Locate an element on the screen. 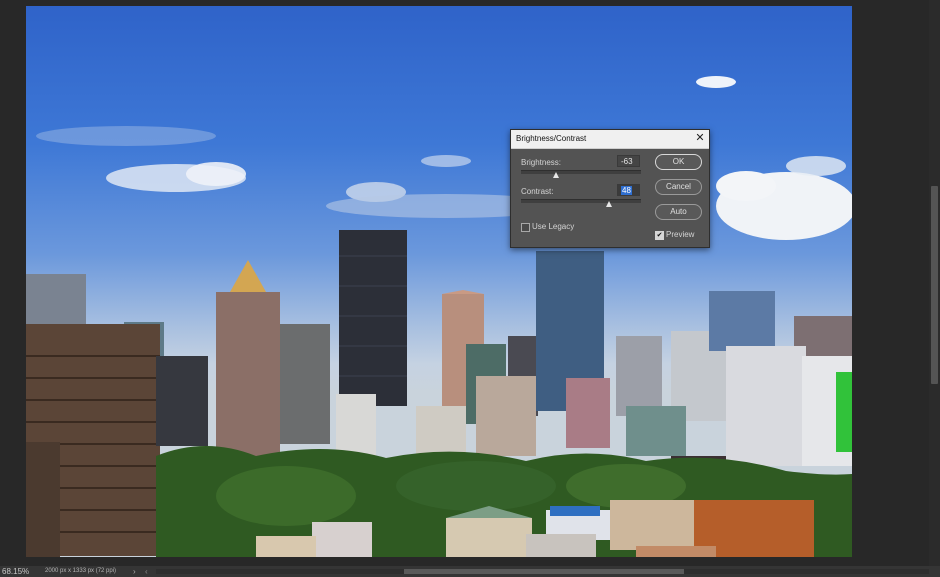  contrast-label: Contrast: is located at coordinates (537, 191).